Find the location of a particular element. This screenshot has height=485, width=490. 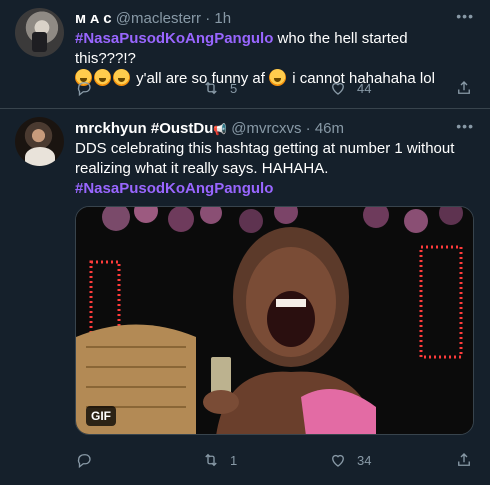

megaphone-icon: 📢 is located at coordinates (220, 130).